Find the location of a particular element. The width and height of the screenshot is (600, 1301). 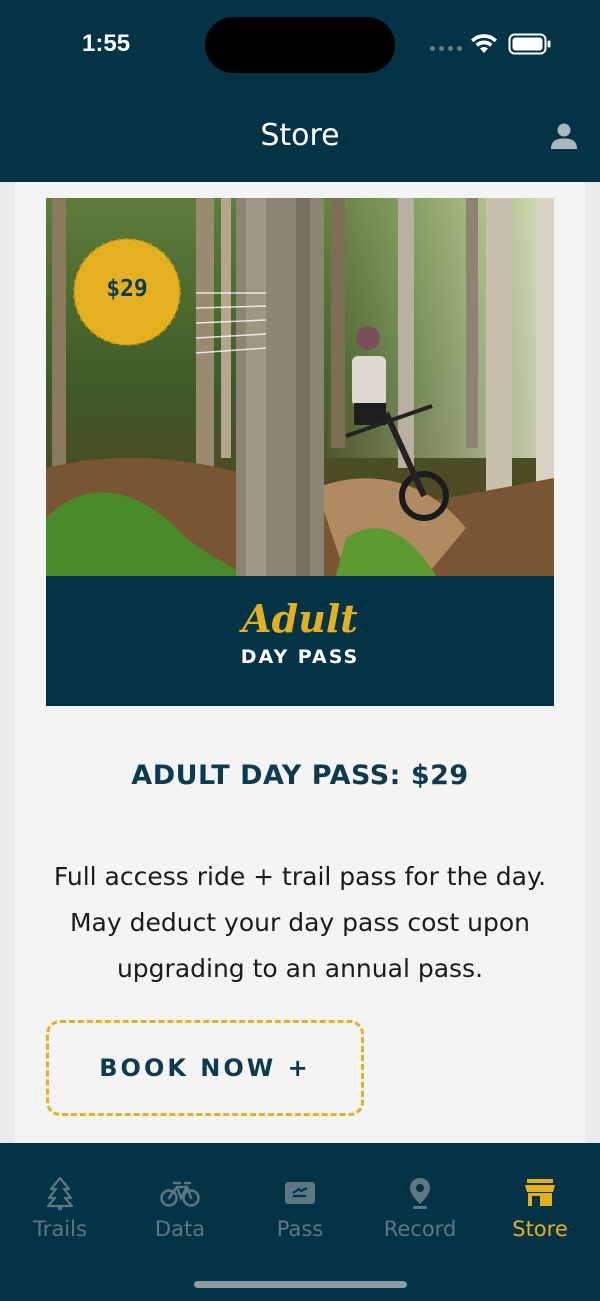

price-badge-label: $29 is located at coordinates (127, 289).